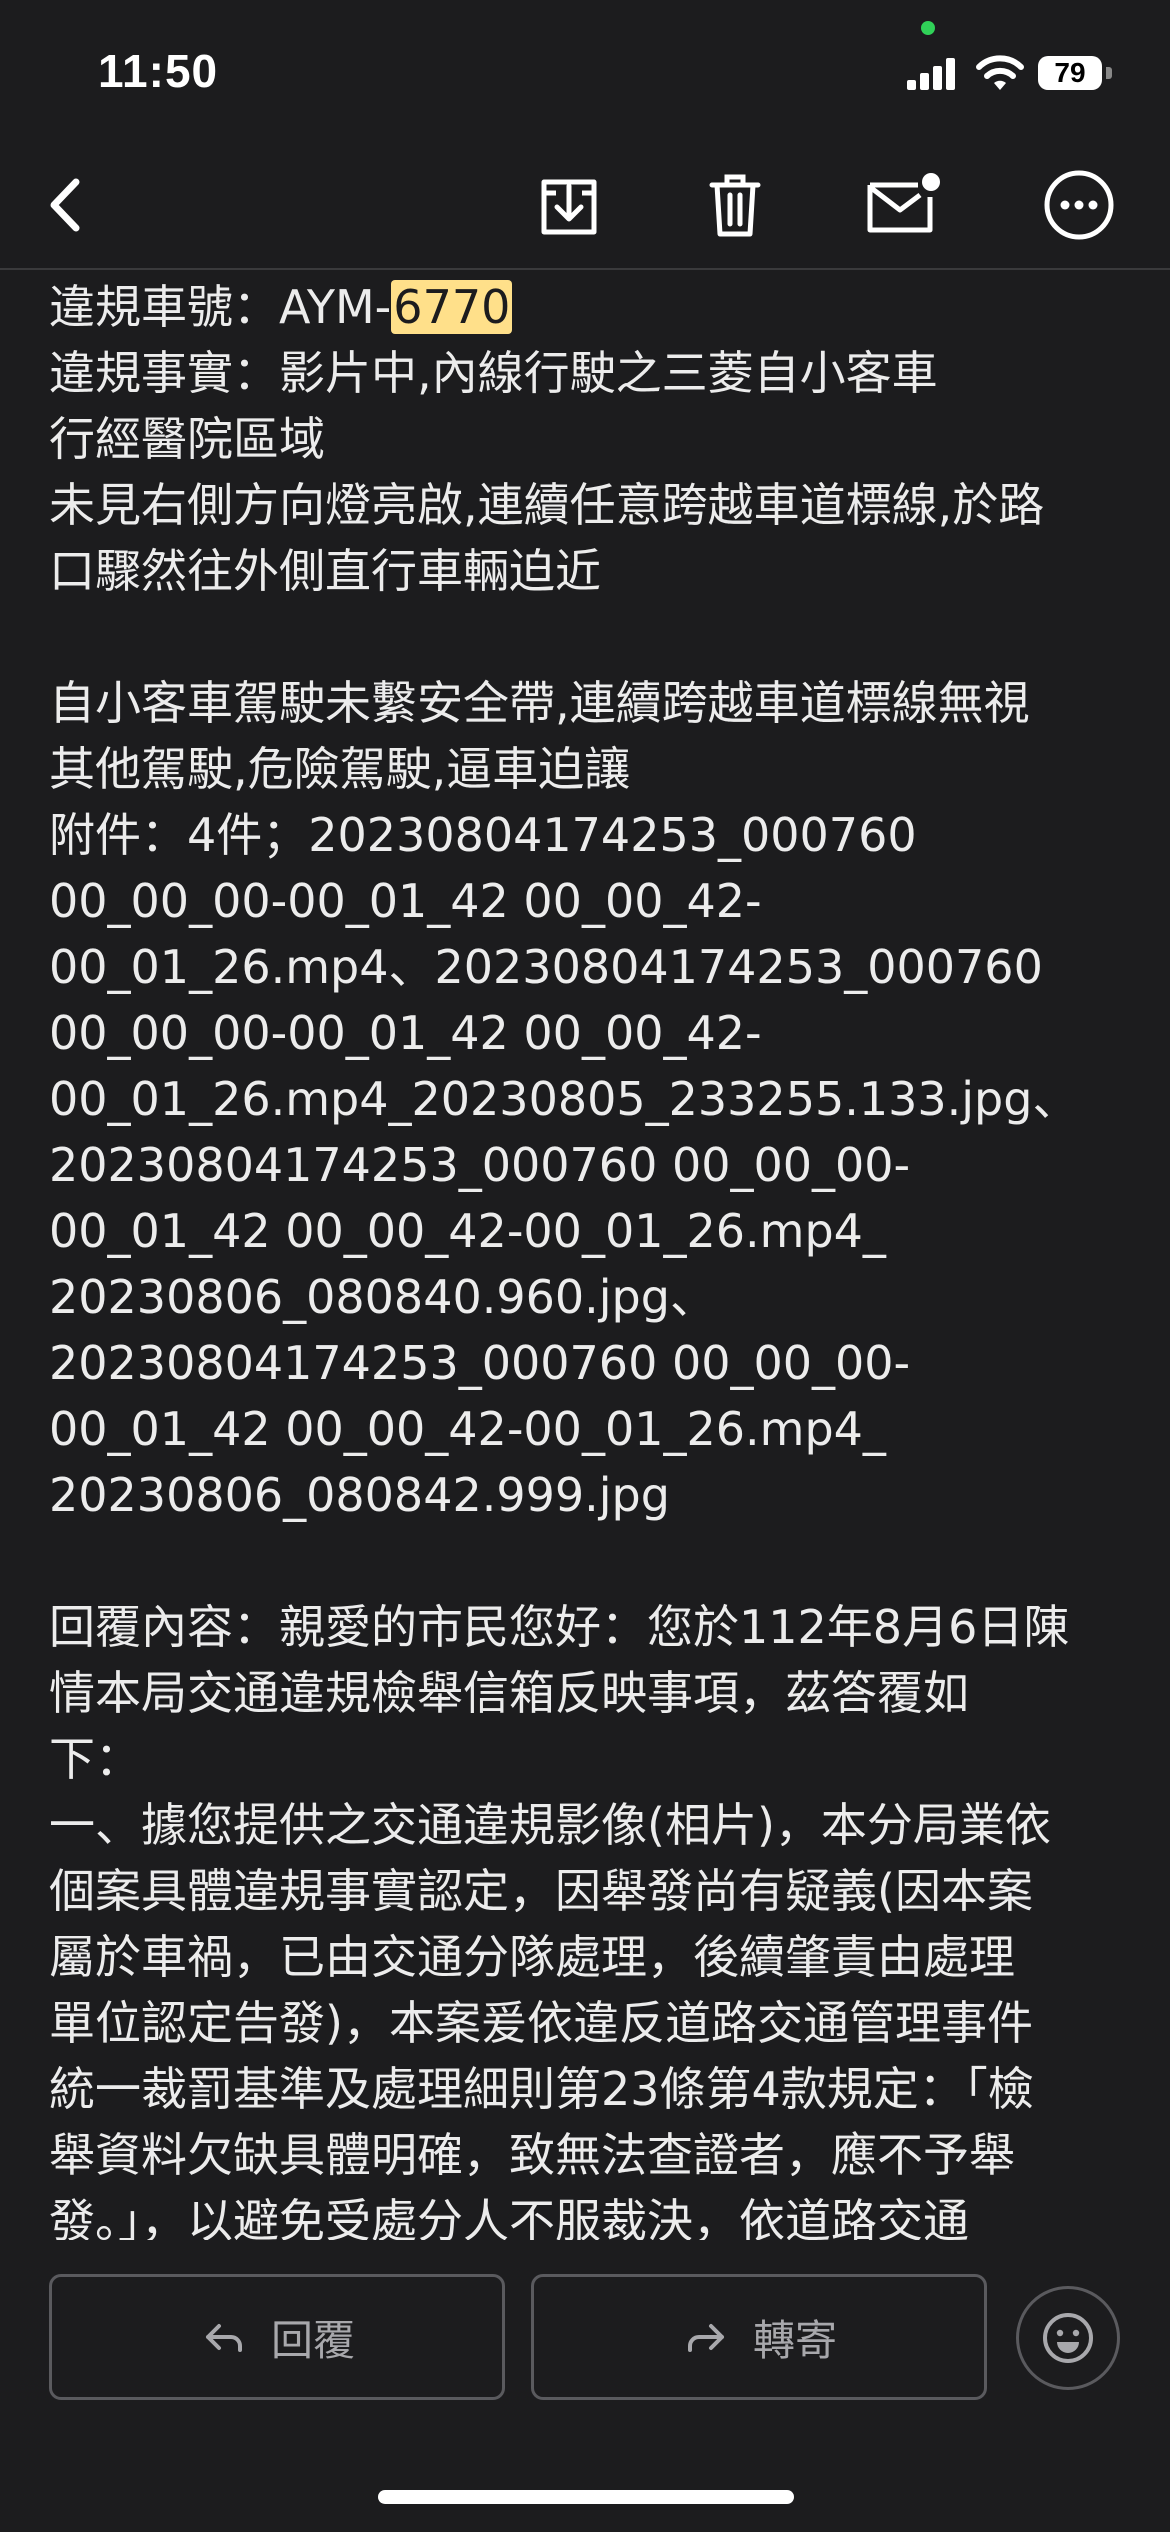  I want to click on archive-icon, so click(569, 207).